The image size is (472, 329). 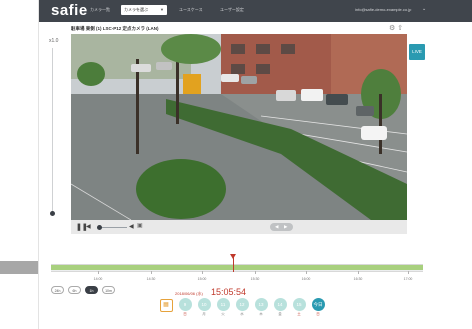 I want to click on speaker-icon: ◀, so click(x=131, y=227).